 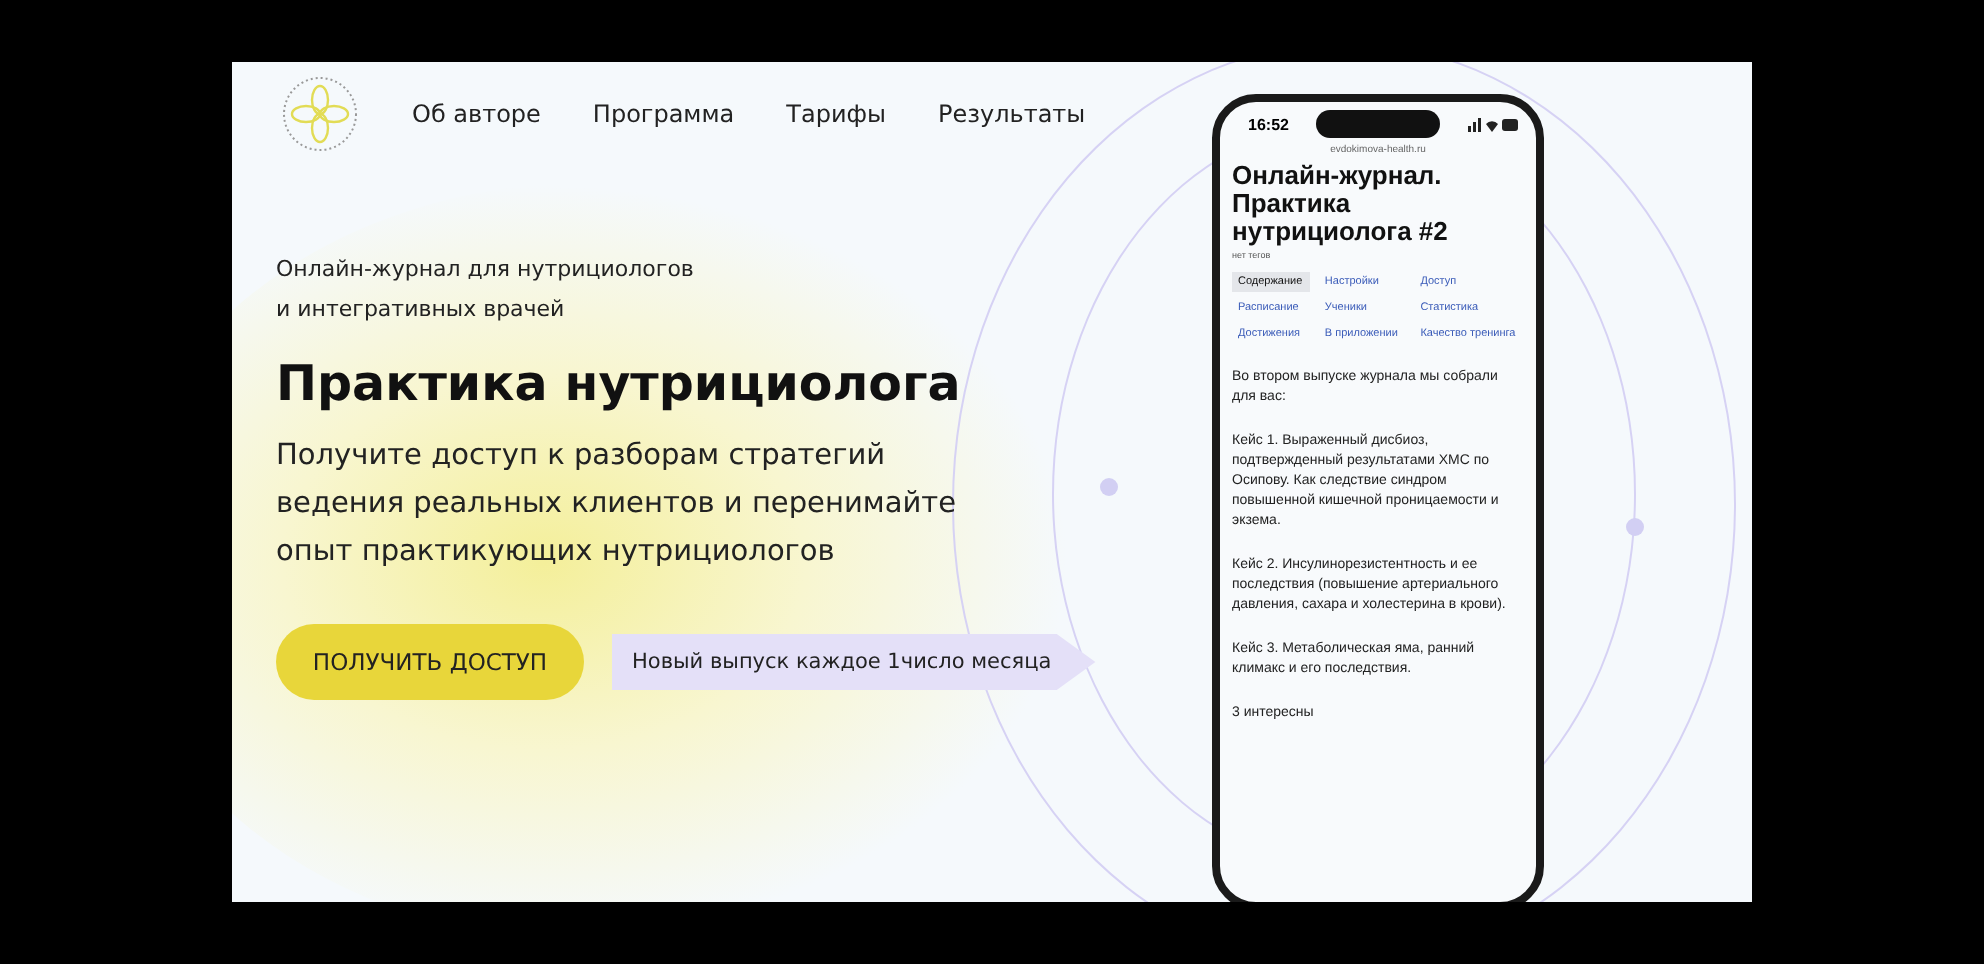 What do you see at coordinates (1268, 124) in the screenshot?
I see `status-time: 16:52` at bounding box center [1268, 124].